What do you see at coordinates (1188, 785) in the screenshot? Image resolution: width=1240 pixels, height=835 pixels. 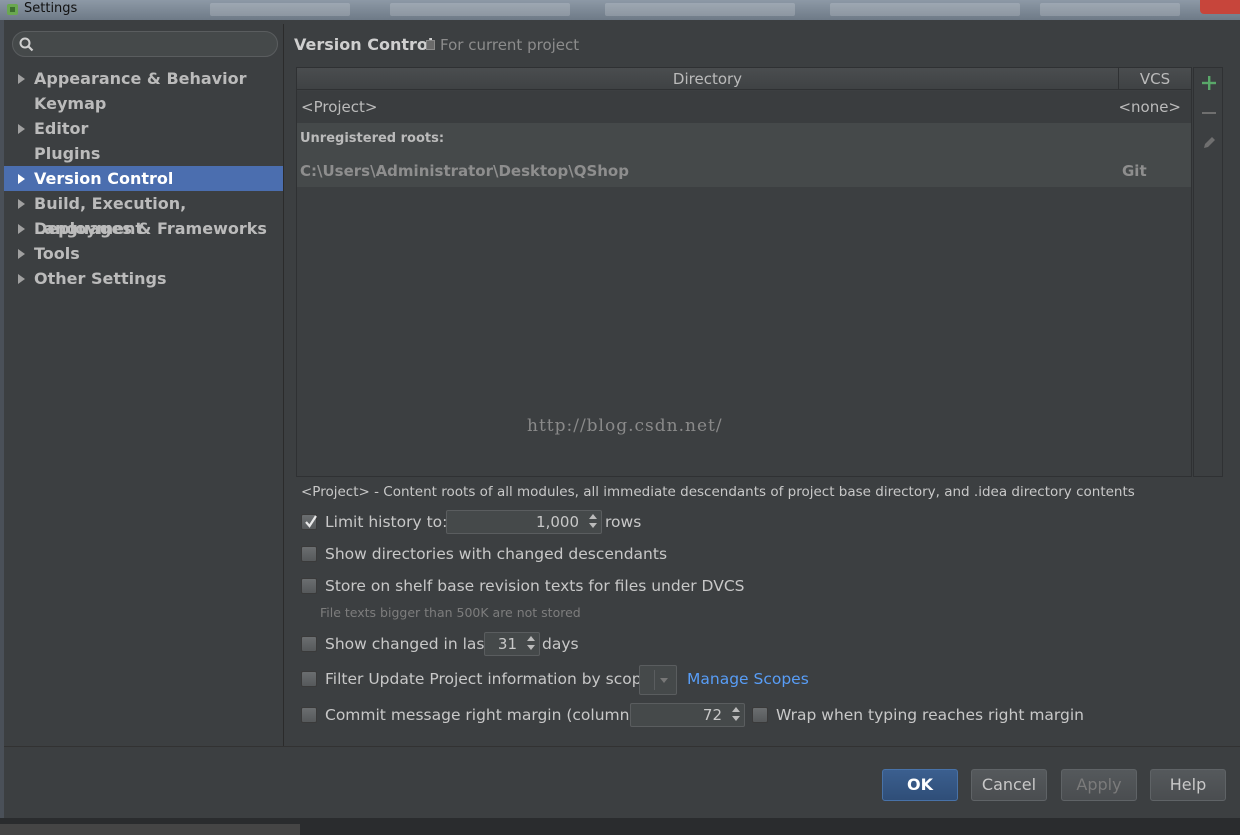 I see `help-button: Help` at bounding box center [1188, 785].